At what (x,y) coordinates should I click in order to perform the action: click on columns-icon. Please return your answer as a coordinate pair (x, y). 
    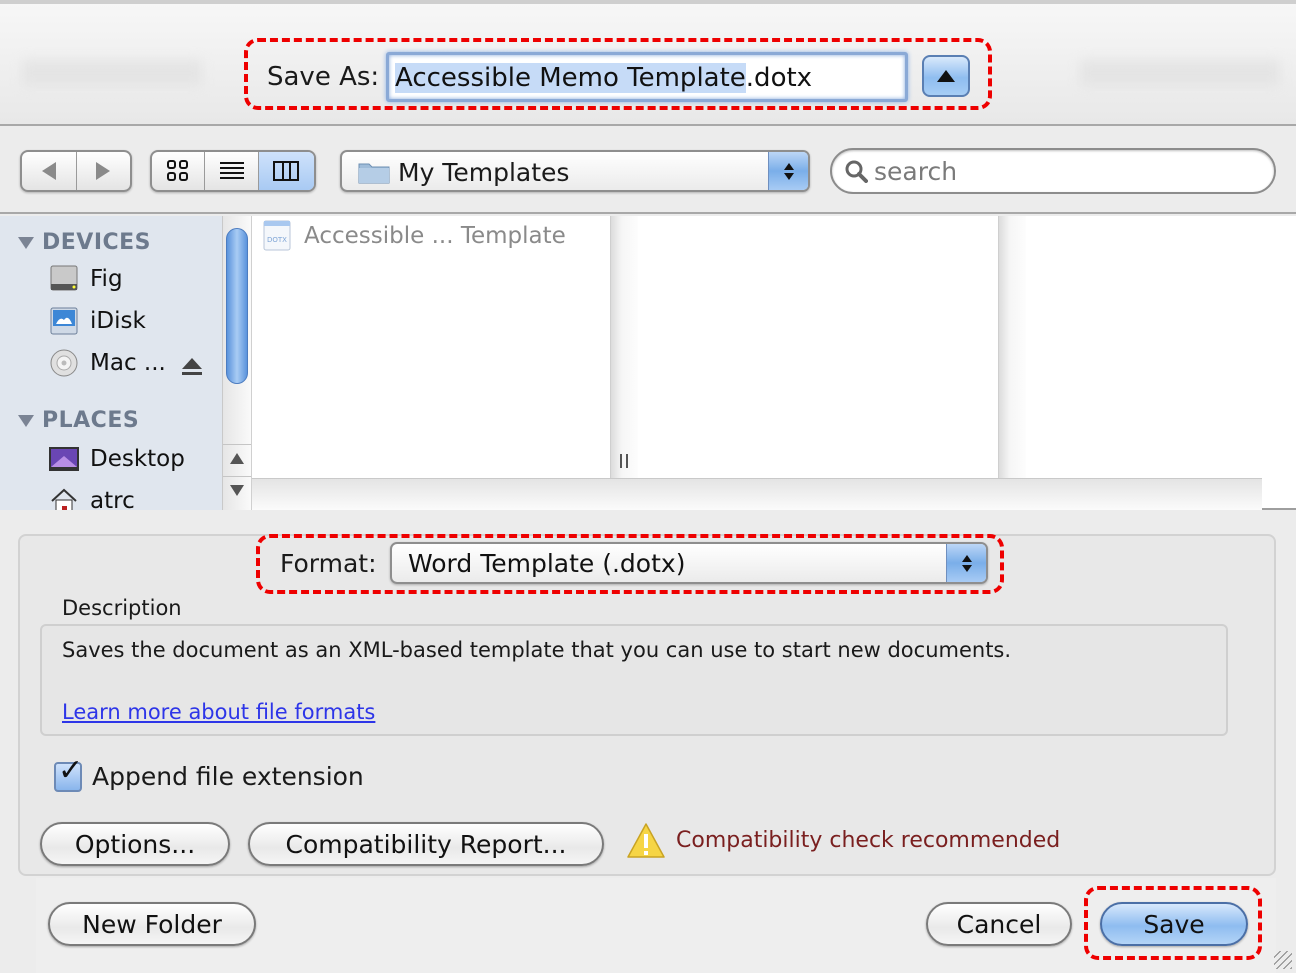
    Looking at the image, I should click on (286, 171).